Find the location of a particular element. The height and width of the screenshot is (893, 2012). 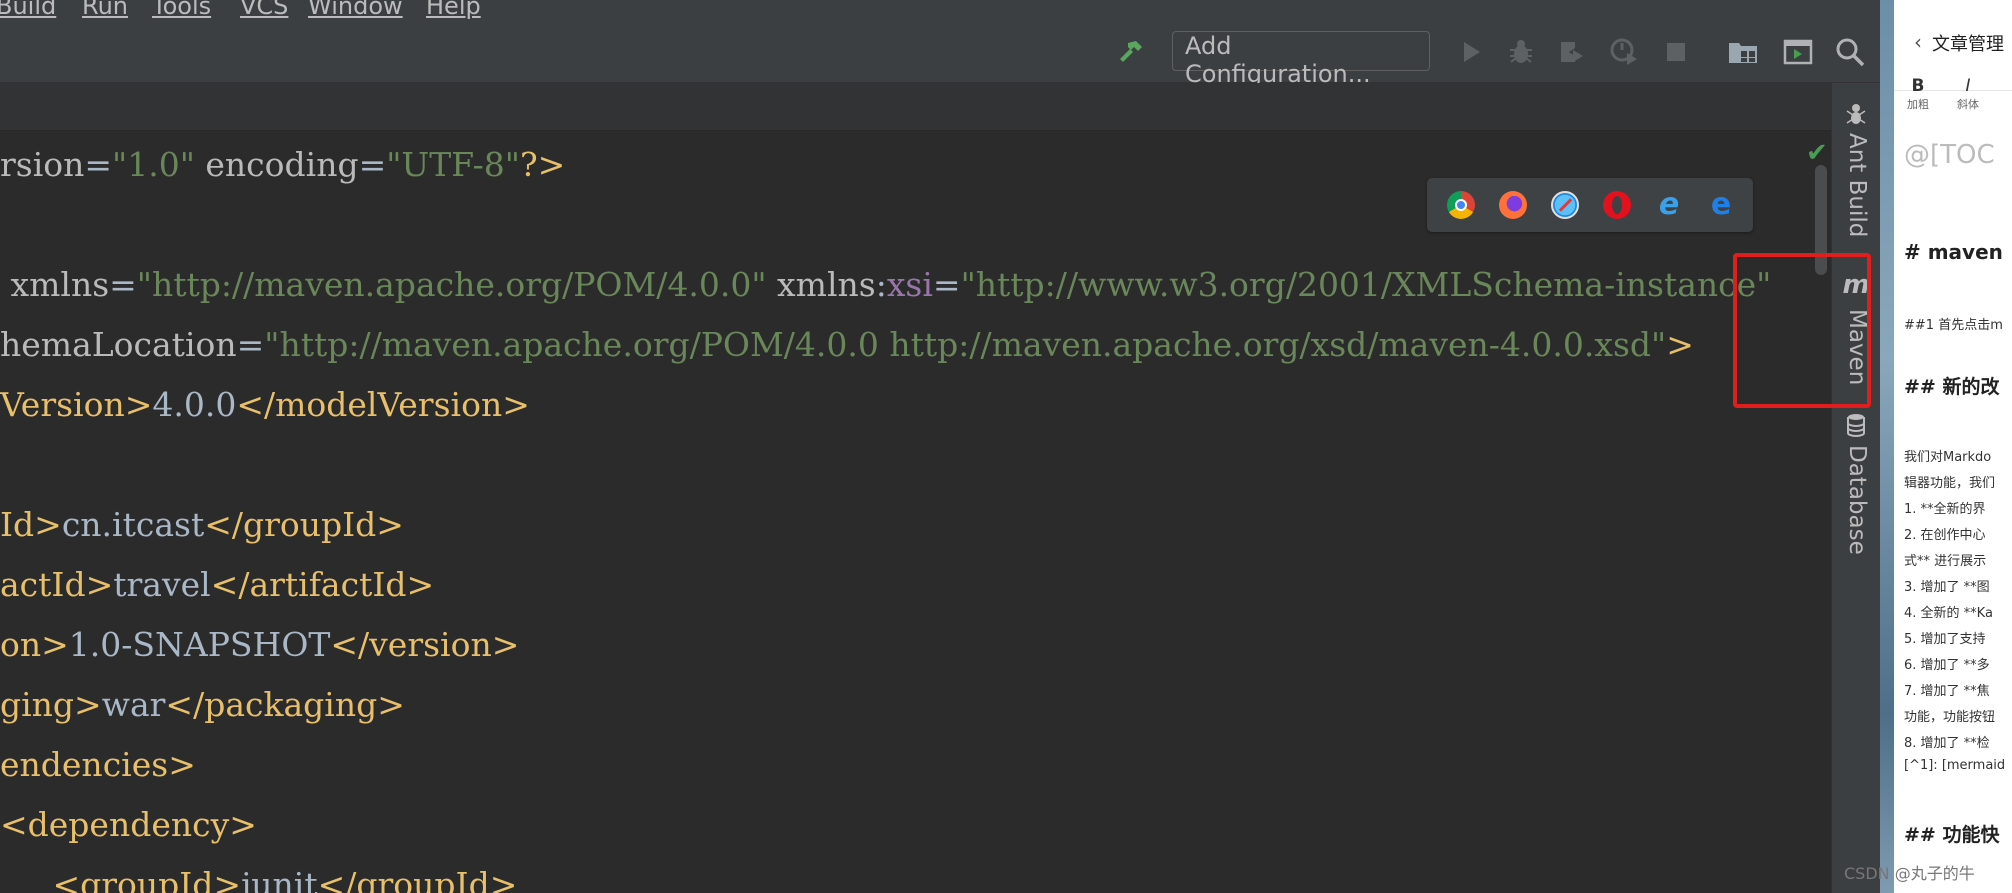

code-line: Version>4.0.0</modelVersion> is located at coordinates (265, 405).